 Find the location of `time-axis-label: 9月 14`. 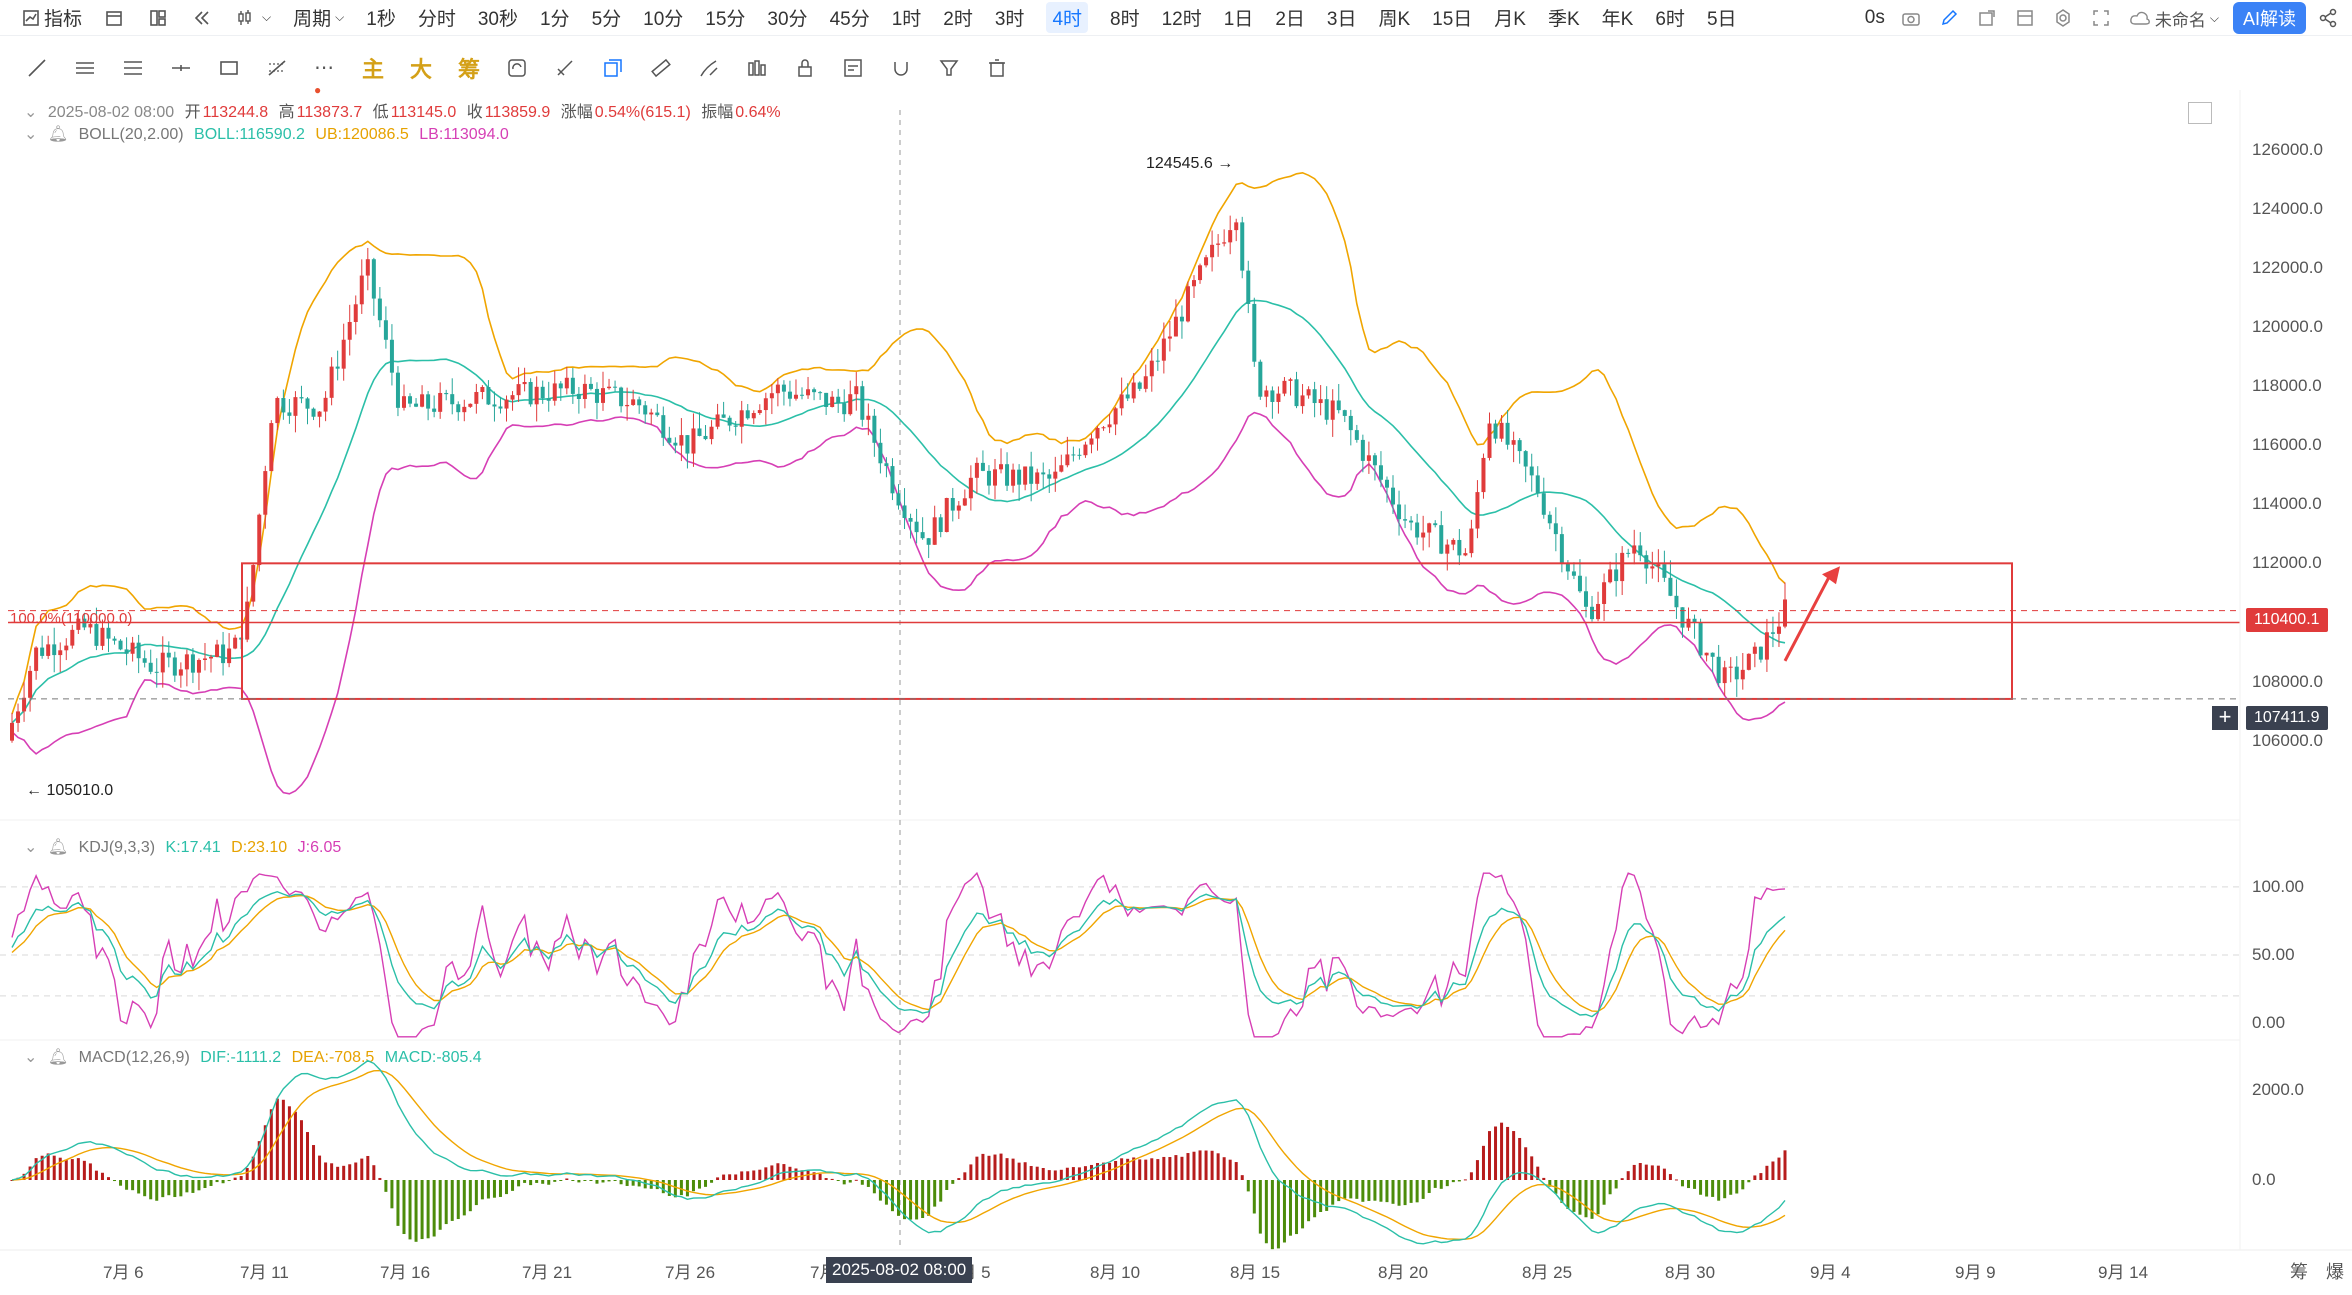

time-axis-label: 9月 14 is located at coordinates (2123, 1272).